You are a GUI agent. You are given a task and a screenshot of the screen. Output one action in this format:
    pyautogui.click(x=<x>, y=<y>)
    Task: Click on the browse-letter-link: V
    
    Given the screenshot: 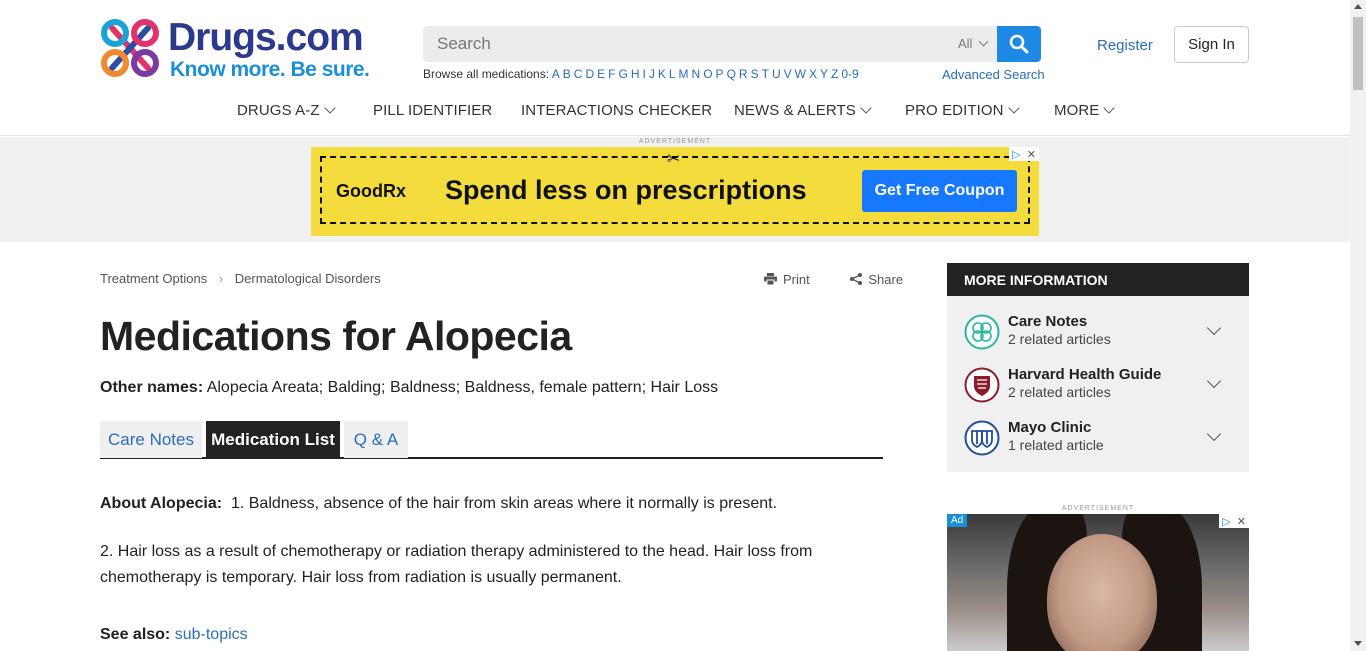 What is the action you would take?
    pyautogui.click(x=788, y=74)
    